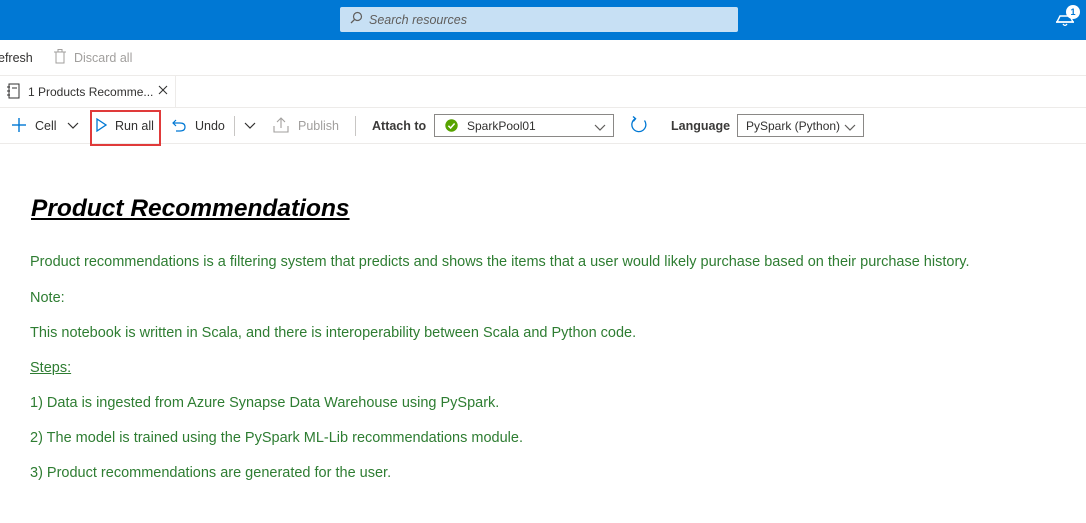  I want to click on notebook-icon, so click(14, 92).